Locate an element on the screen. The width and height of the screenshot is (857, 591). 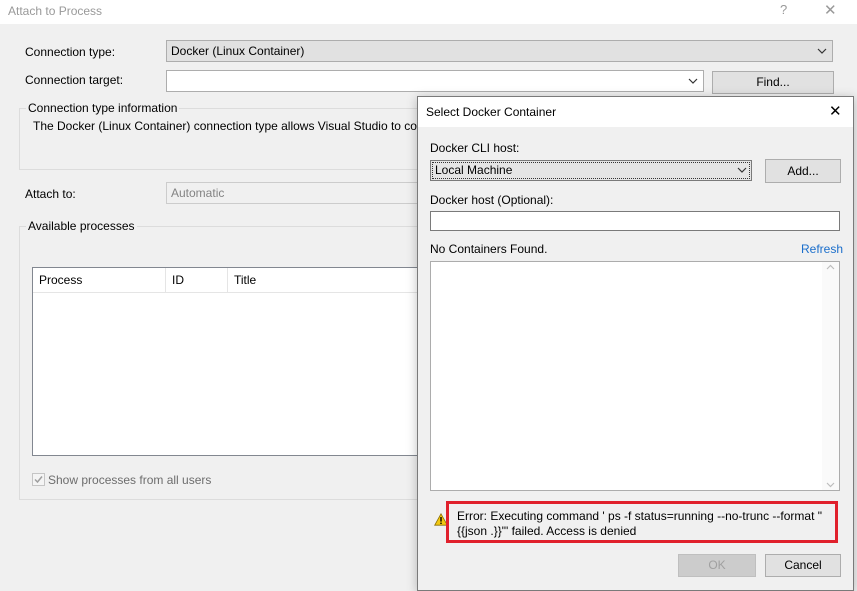
checkmark-icon is located at coordinates (38, 480).